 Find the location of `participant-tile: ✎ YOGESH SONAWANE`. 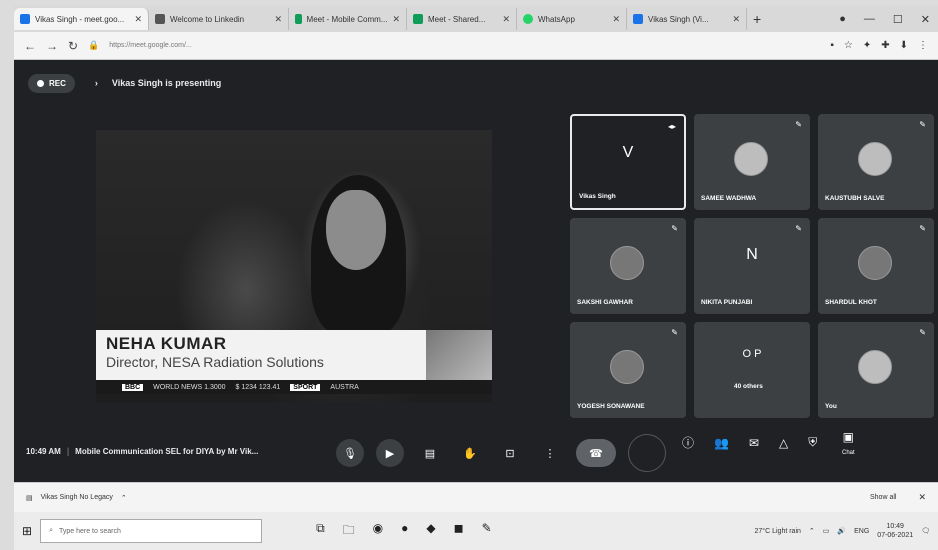

participant-tile: ✎ YOGESH SONAWANE is located at coordinates (628, 370).